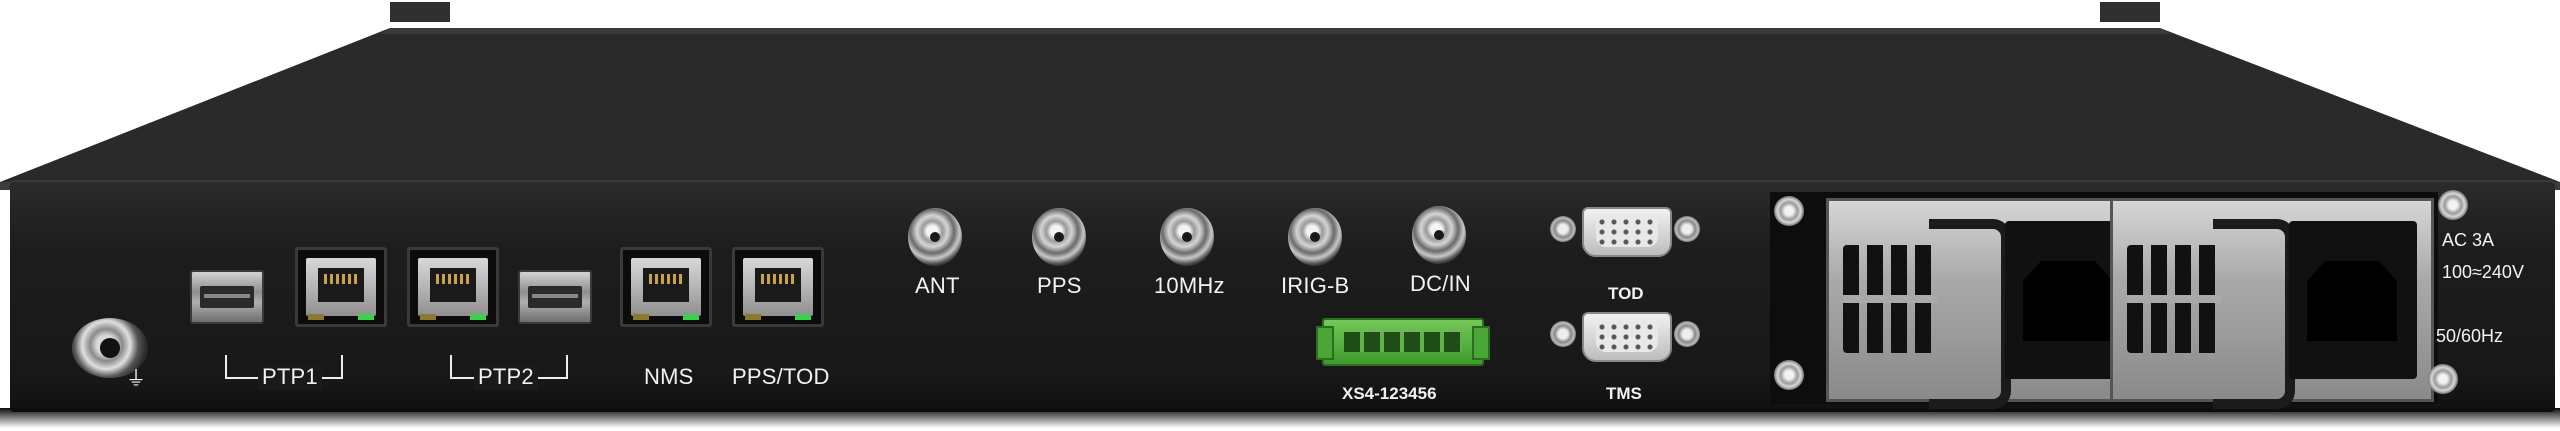  Describe the element at coordinates (136, 379) in the screenshot. I see `ground-symbol-icon: ⏚` at that location.